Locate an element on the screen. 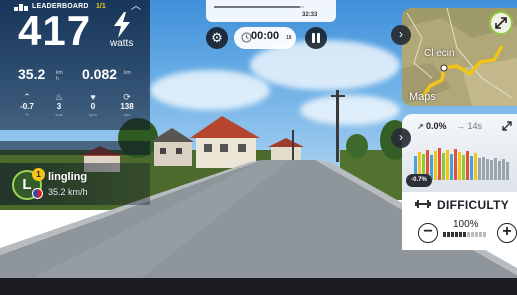 This screenshot has width=517, height=295. leaderboard-bars-icon is located at coordinates (21, 7).